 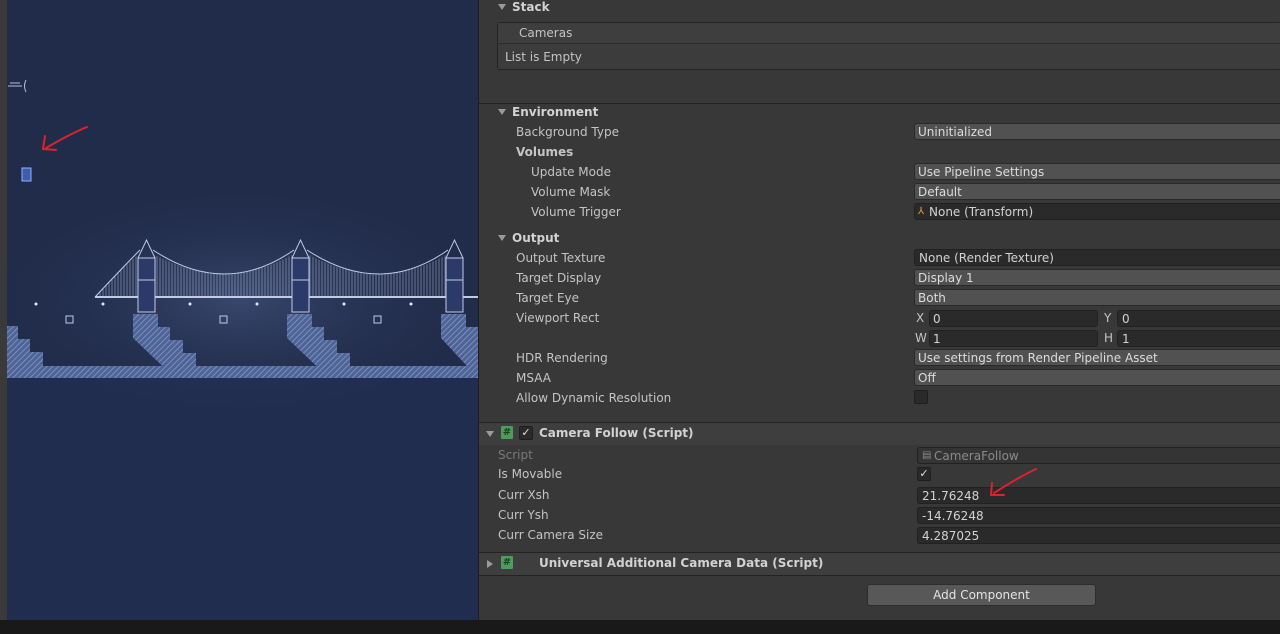 I want to click on update-mode-label: Update Mode, so click(x=571, y=172).